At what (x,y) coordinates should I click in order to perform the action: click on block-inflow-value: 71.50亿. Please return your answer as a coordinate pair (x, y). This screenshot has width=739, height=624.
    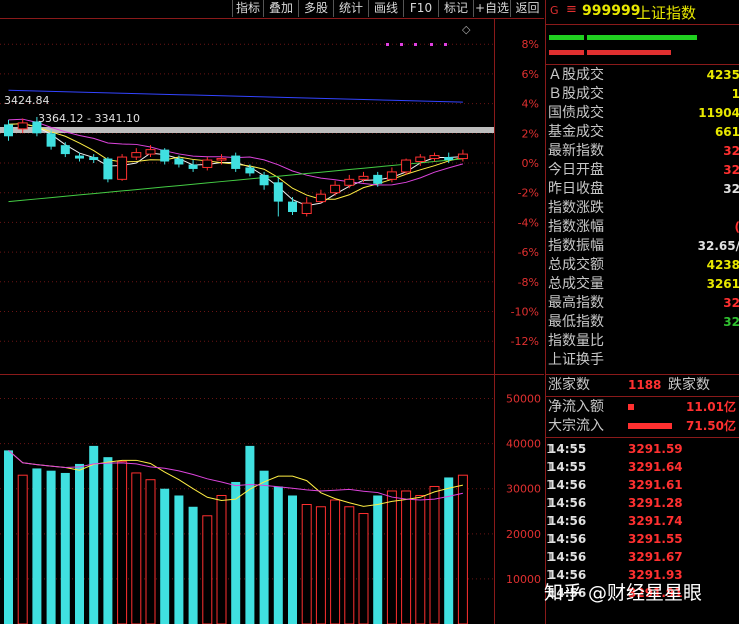
    Looking at the image, I should click on (711, 426).